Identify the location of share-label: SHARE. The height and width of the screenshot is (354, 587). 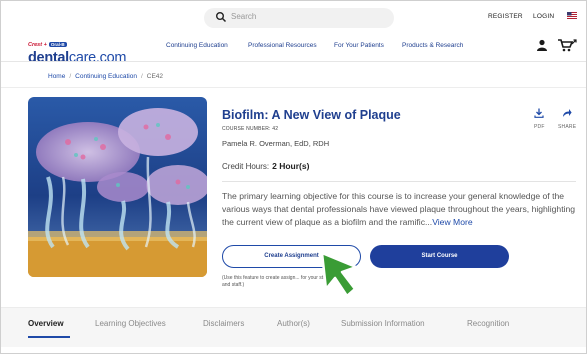
(567, 127).